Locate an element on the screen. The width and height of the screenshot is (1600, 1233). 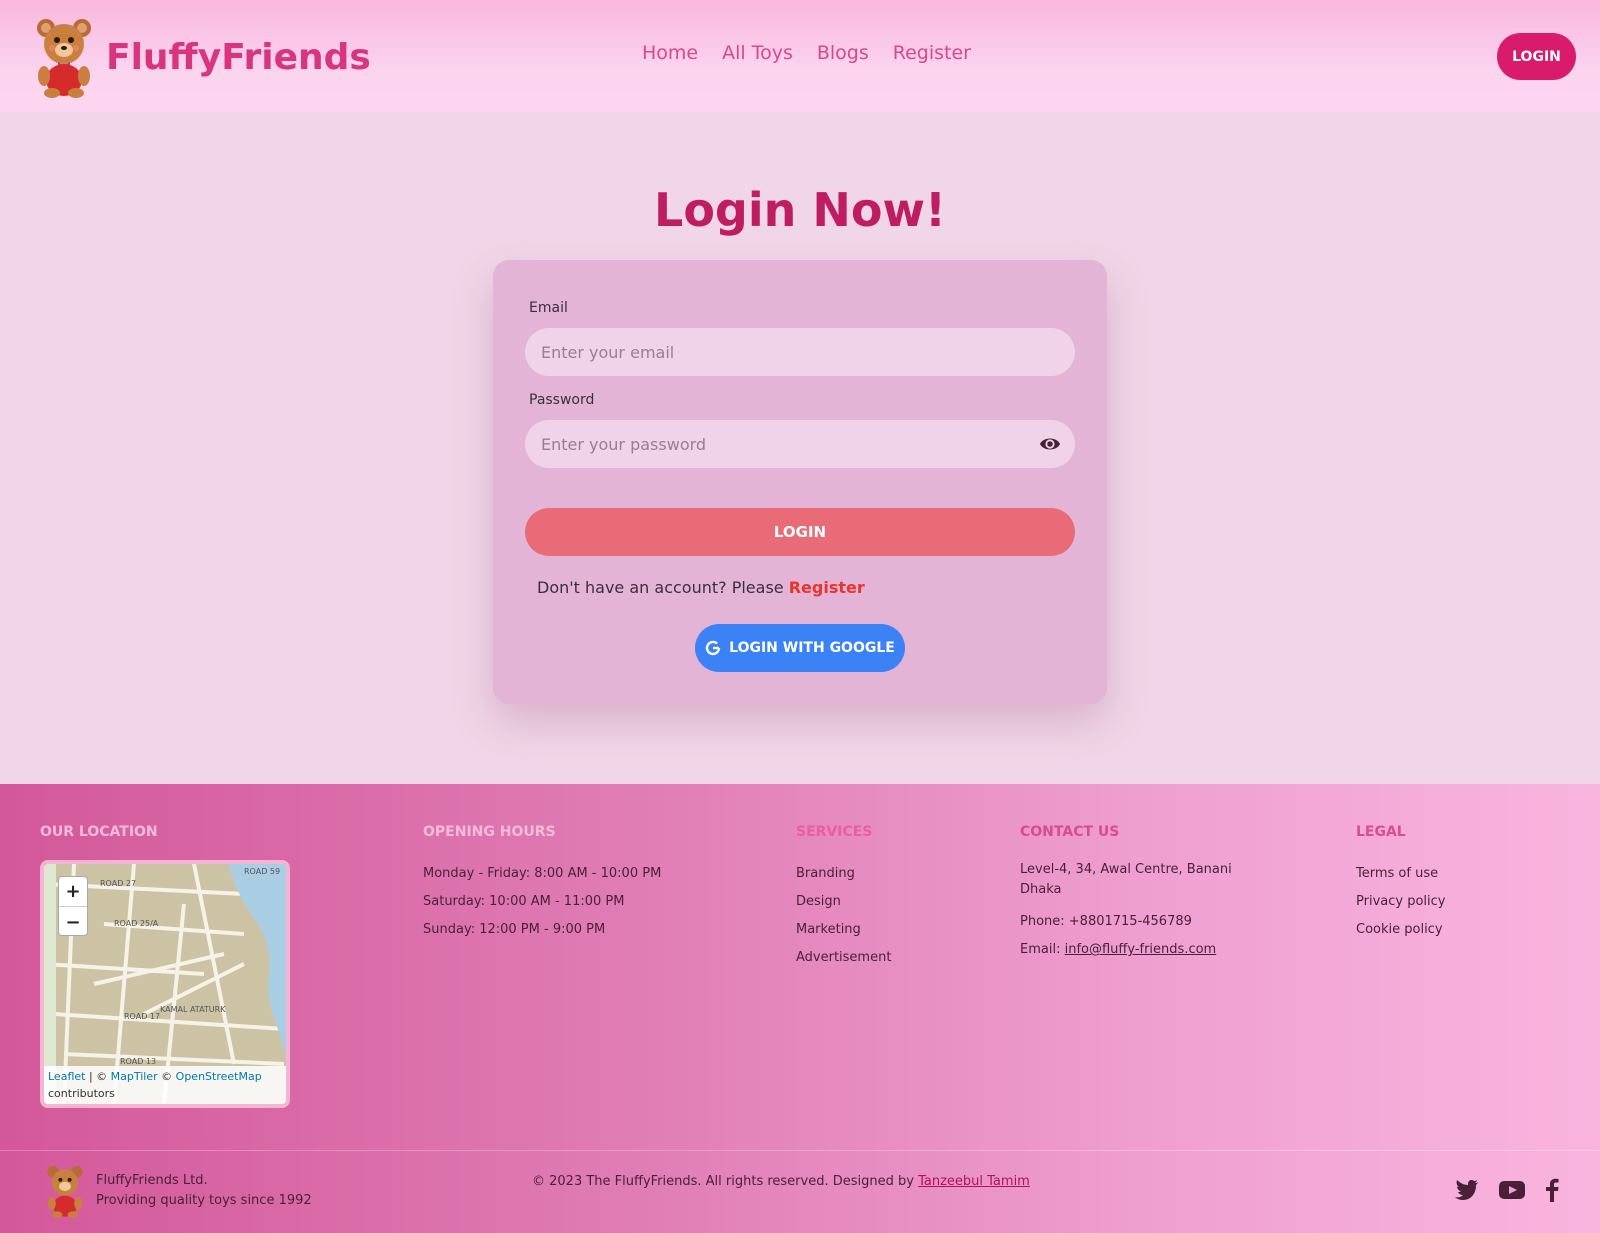
register-link: Register is located at coordinates (827, 587).